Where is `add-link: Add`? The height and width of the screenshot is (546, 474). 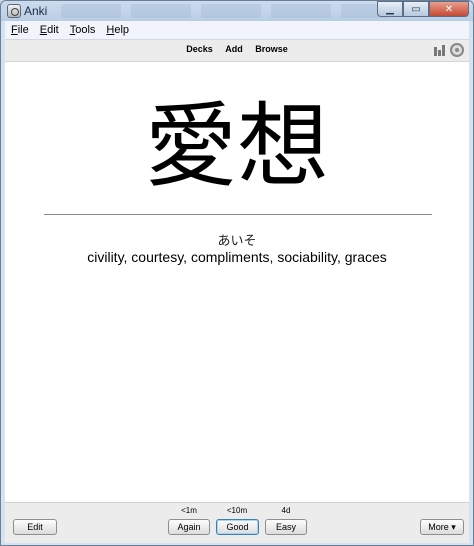 add-link: Add is located at coordinates (234, 49).